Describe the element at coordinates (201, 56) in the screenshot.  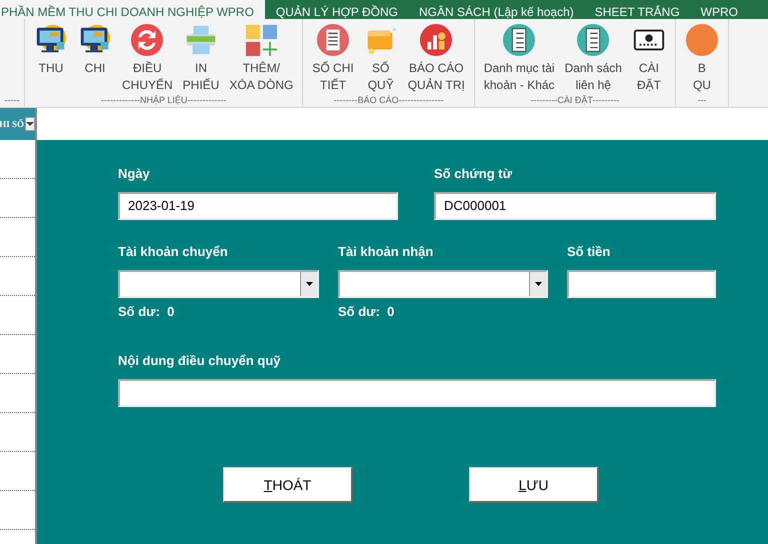
I see `ribbon-button: IN PHIẾU` at that location.